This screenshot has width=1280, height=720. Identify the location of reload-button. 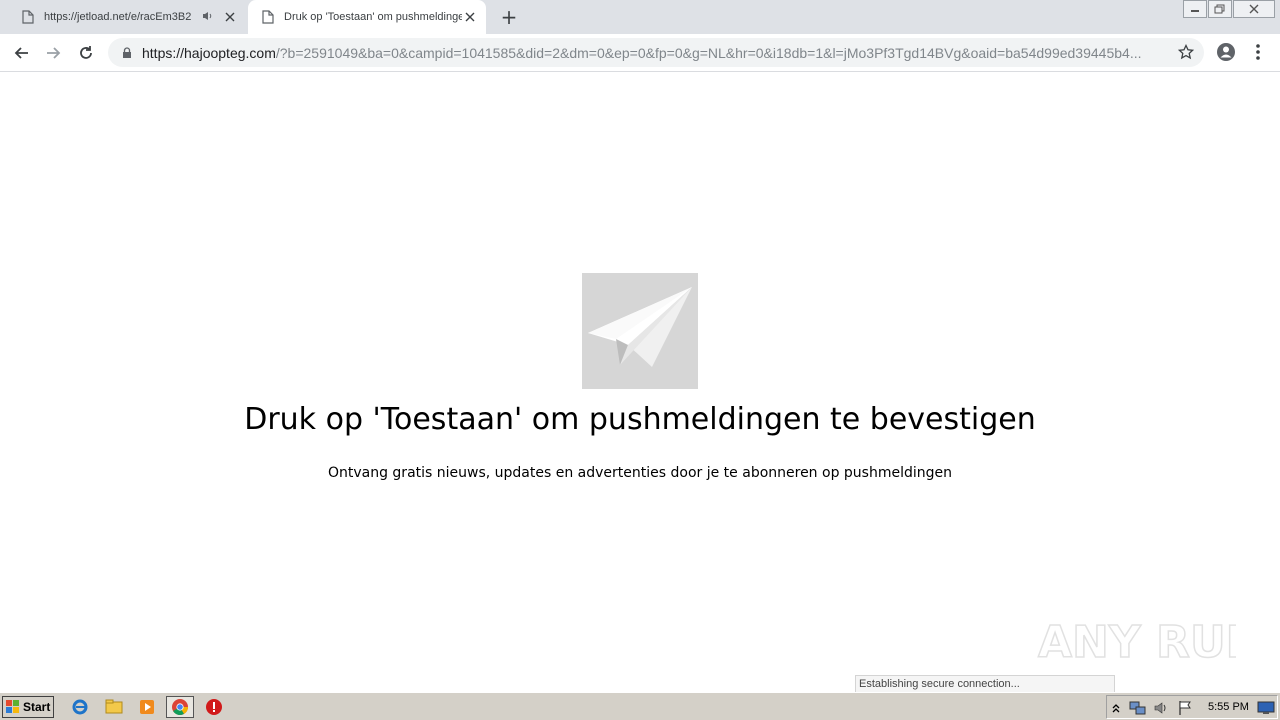
(86, 53).